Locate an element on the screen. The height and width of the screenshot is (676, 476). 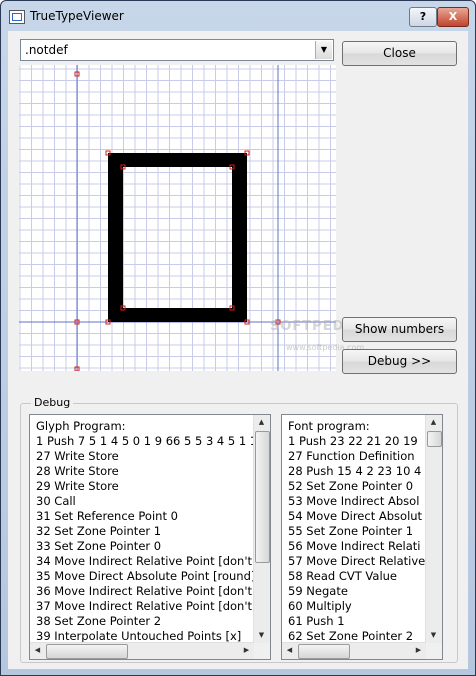
close-button-label: Close is located at coordinates (399, 53).